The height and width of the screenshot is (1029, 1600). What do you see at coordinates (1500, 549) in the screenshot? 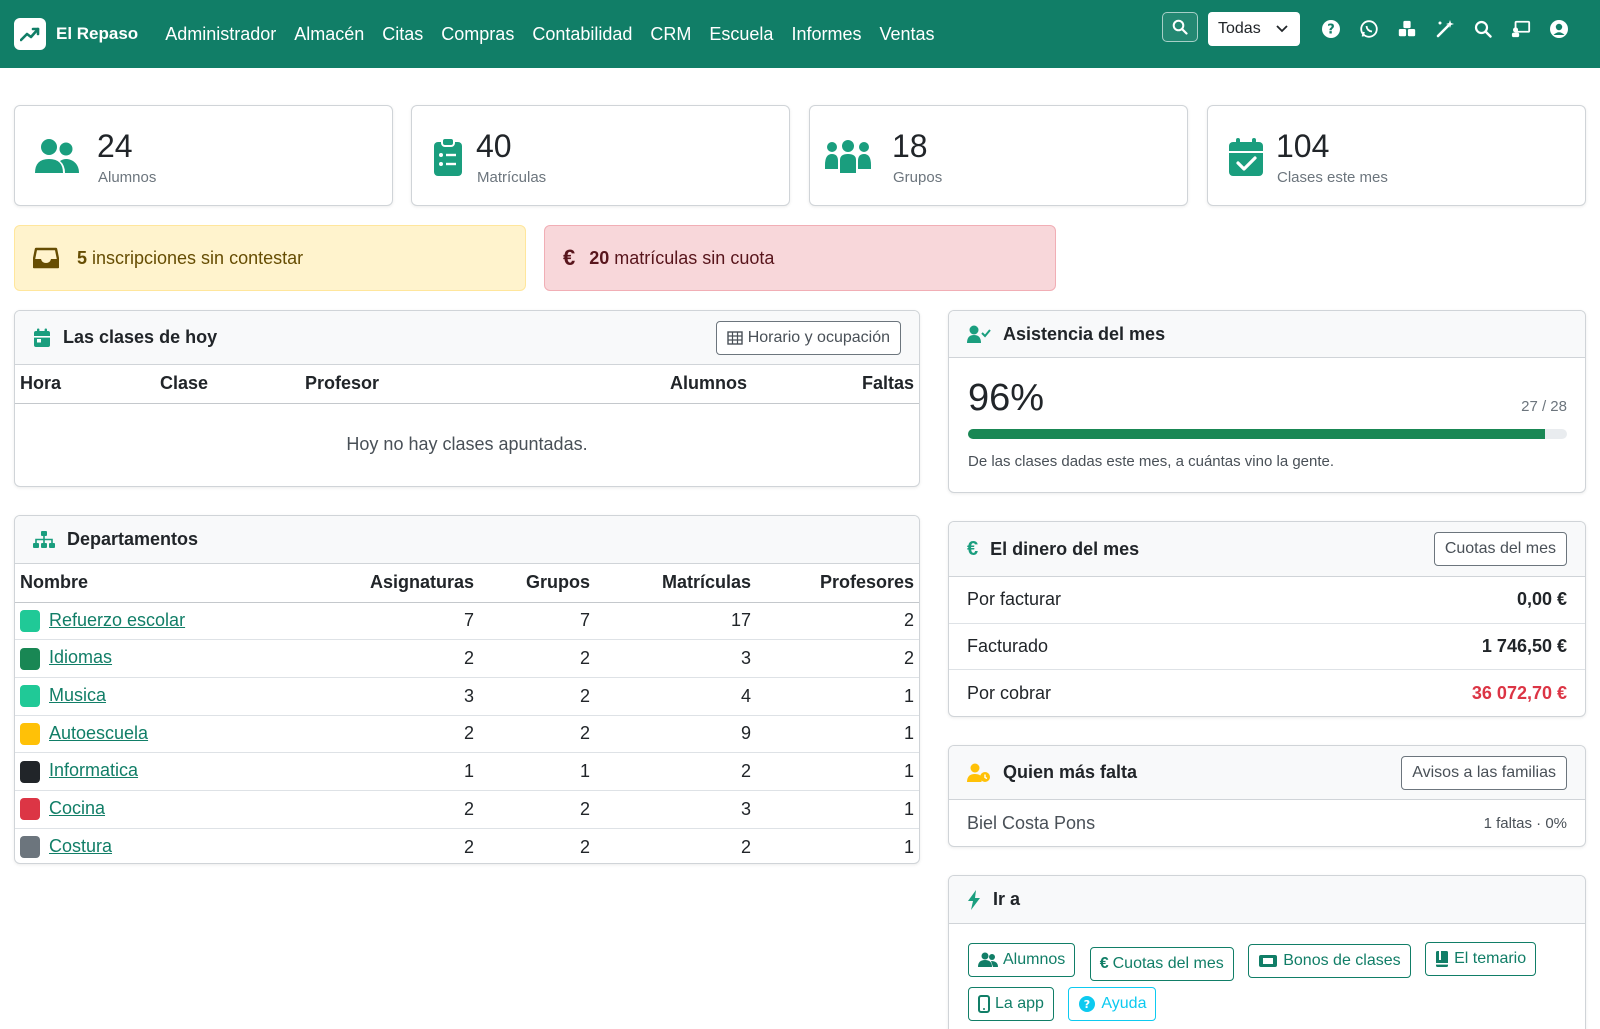
I see `money-cuotas-button: Cuotas del mes` at bounding box center [1500, 549].